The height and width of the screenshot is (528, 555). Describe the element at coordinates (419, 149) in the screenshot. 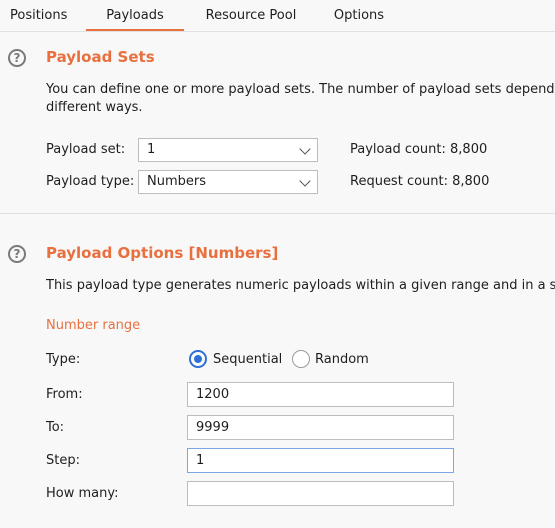

I see `payload-count: Payload count: 8,800` at that location.